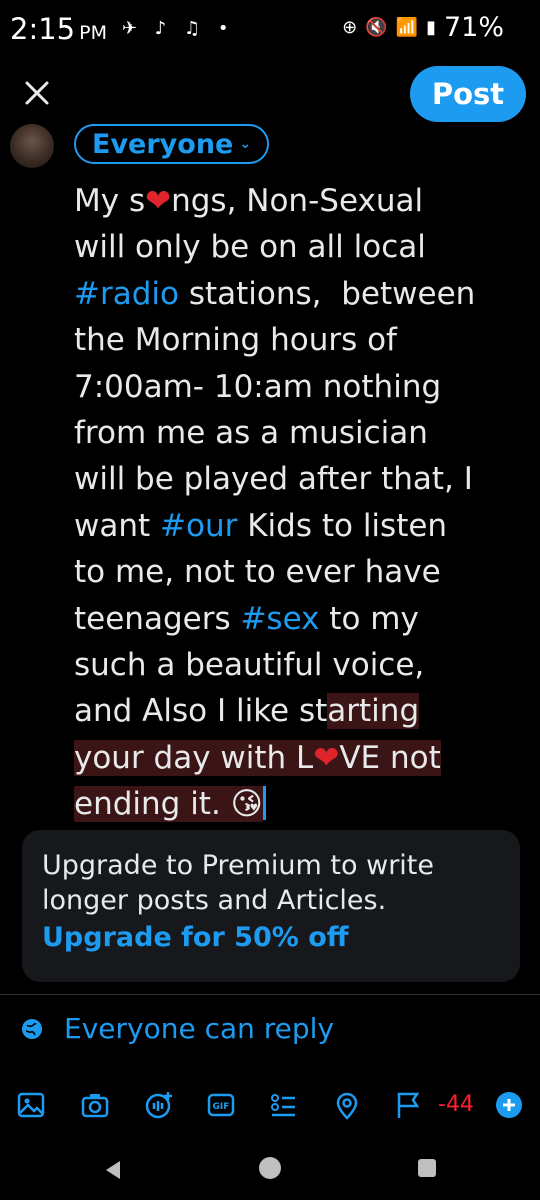 This screenshot has width=540, height=1200. Describe the element at coordinates (31, 1105) in the screenshot. I see `image-icon` at that location.